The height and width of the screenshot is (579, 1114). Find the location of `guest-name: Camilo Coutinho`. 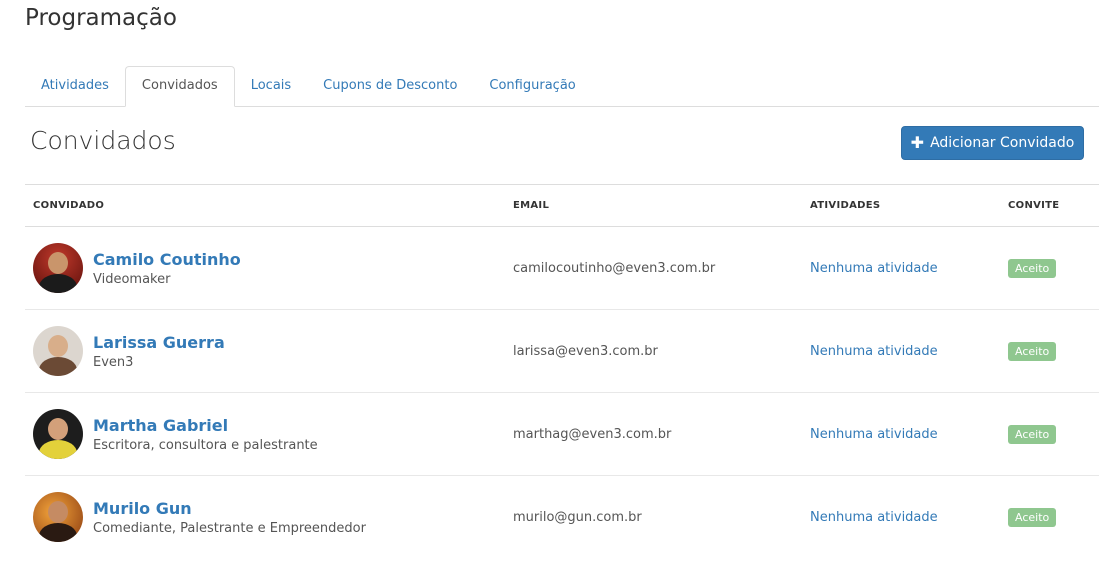

guest-name: Camilo Coutinho is located at coordinates (167, 259).